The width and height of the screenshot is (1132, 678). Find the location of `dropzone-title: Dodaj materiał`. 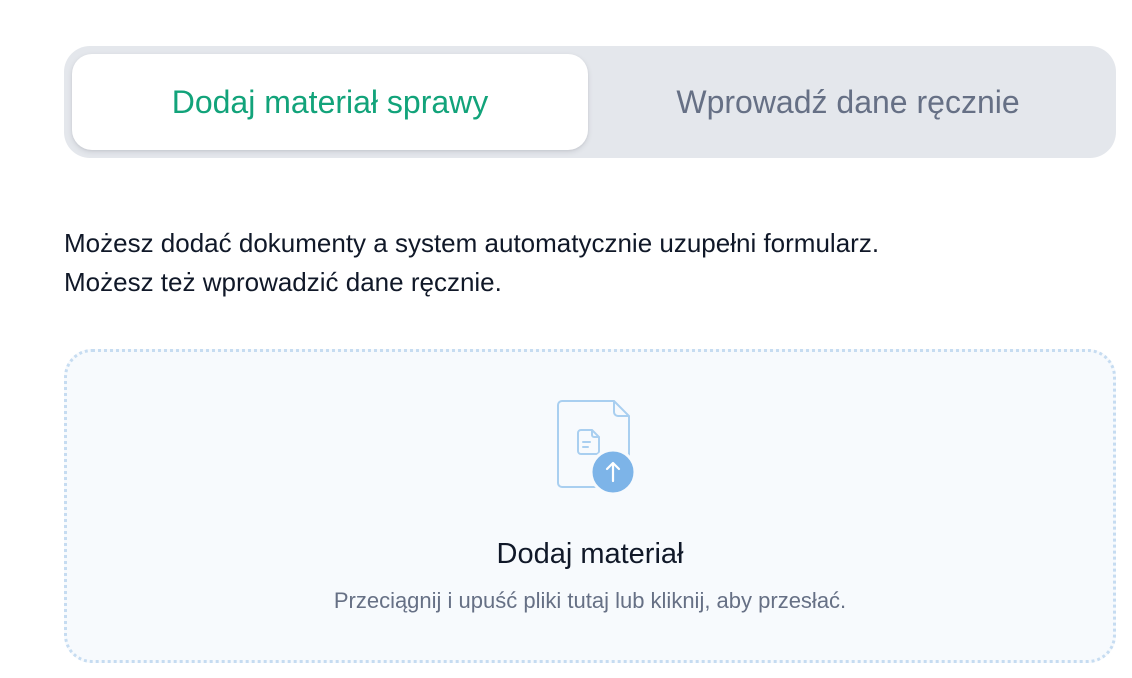

dropzone-title: Dodaj materiał is located at coordinates (590, 554).